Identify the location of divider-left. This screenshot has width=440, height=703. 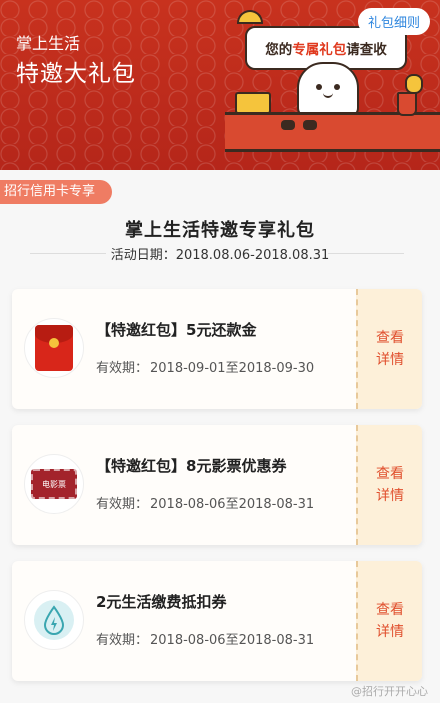
(68, 253).